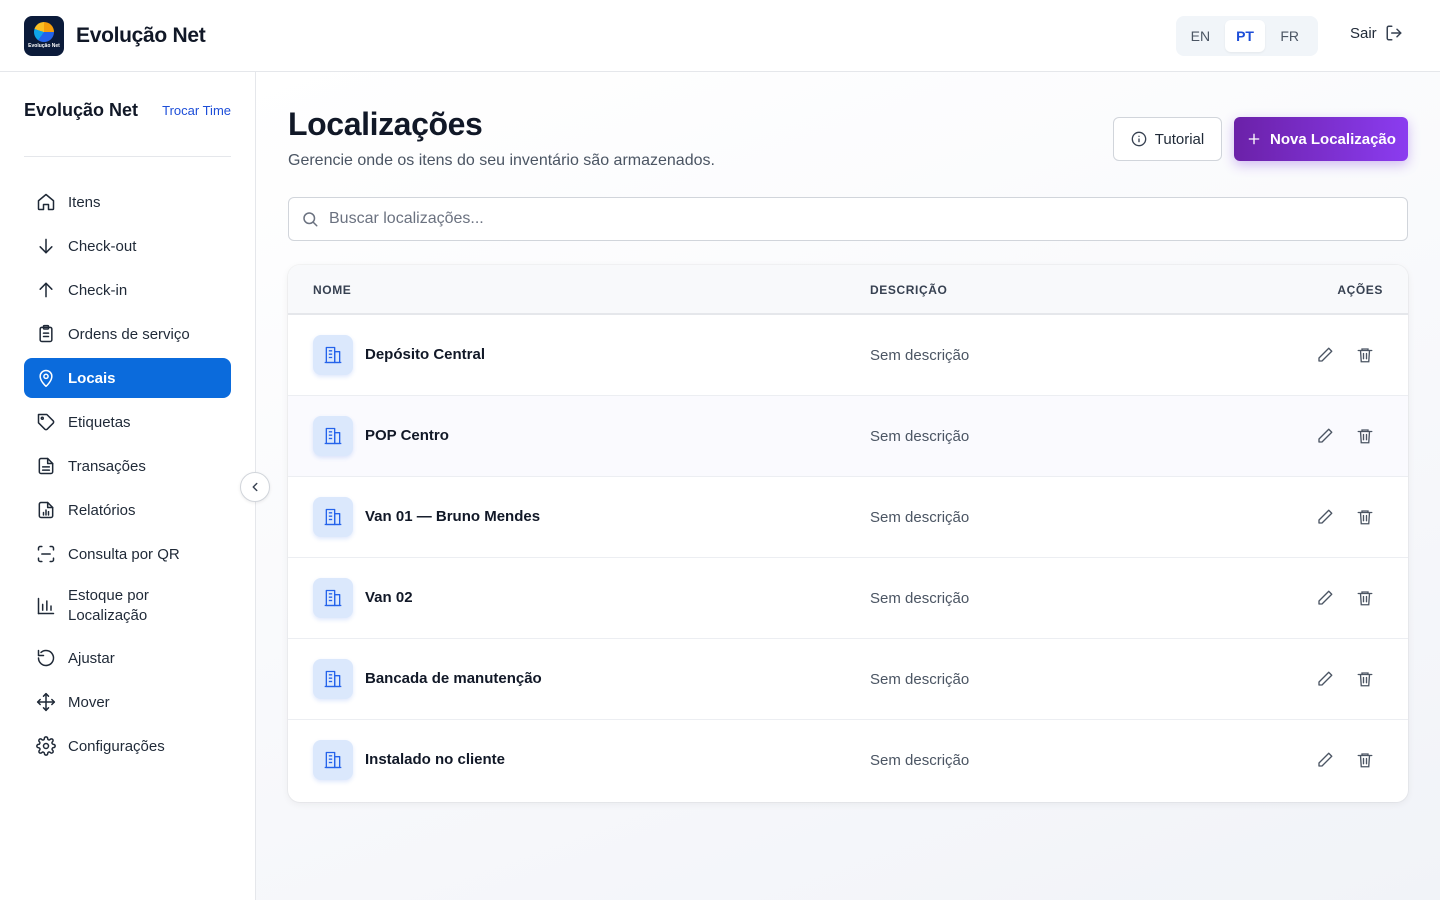 This screenshot has height=900, width=1440. Describe the element at coordinates (46, 702) in the screenshot. I see `move-icon` at that location.